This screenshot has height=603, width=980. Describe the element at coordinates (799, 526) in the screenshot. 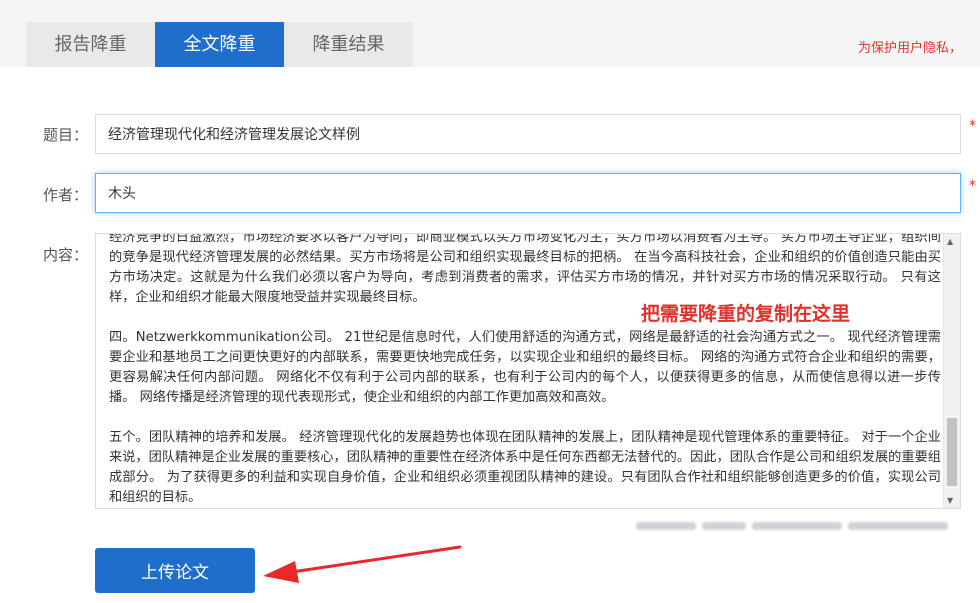

I see `blurred-info` at that location.